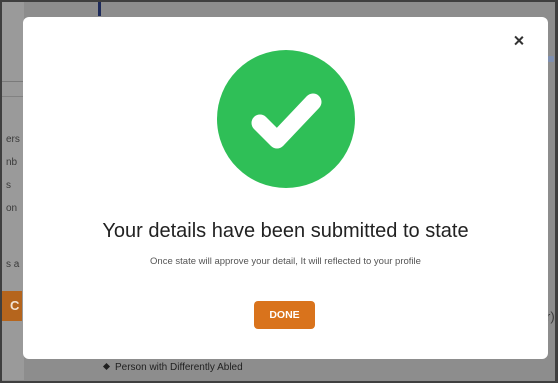 The height and width of the screenshot is (383, 558). I want to click on background-sidebar-text: on, so click(12, 208).